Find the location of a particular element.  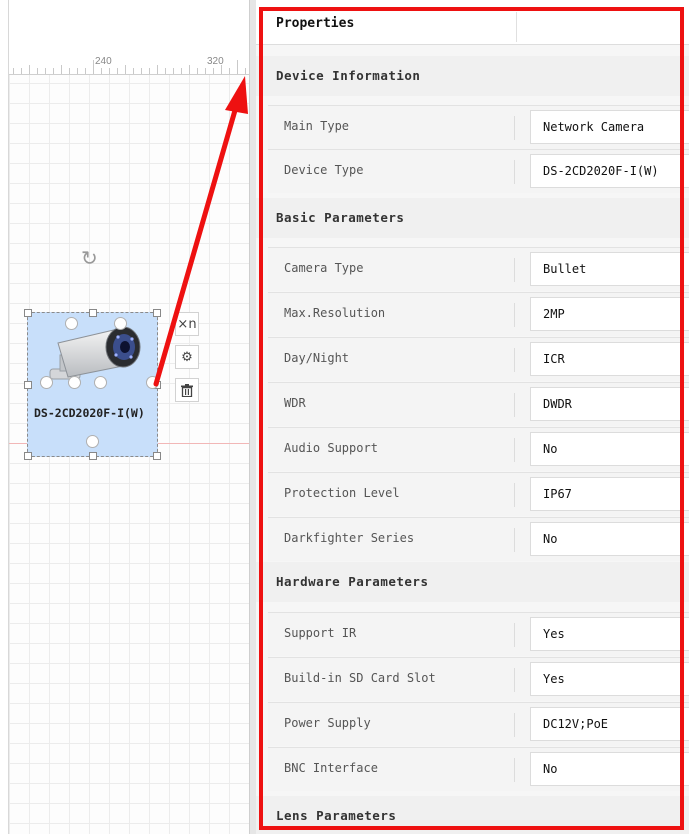

gear-icon: ⚙ is located at coordinates (187, 357).